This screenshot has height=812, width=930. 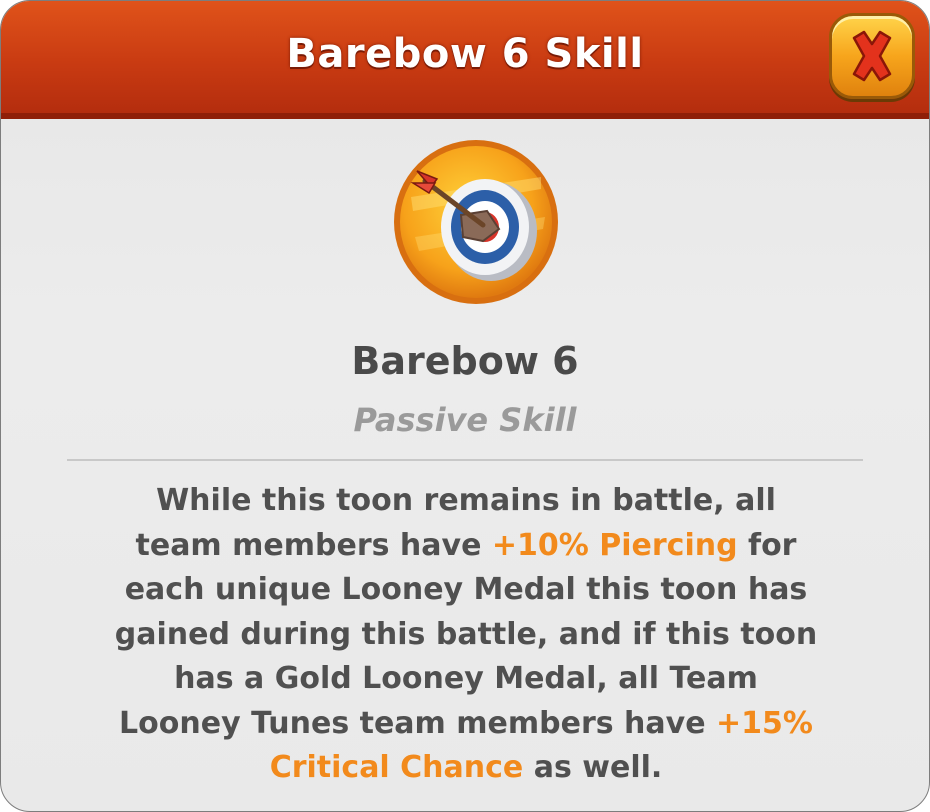 I want to click on crit-bonus-value: +15%, so click(x=764, y=723).